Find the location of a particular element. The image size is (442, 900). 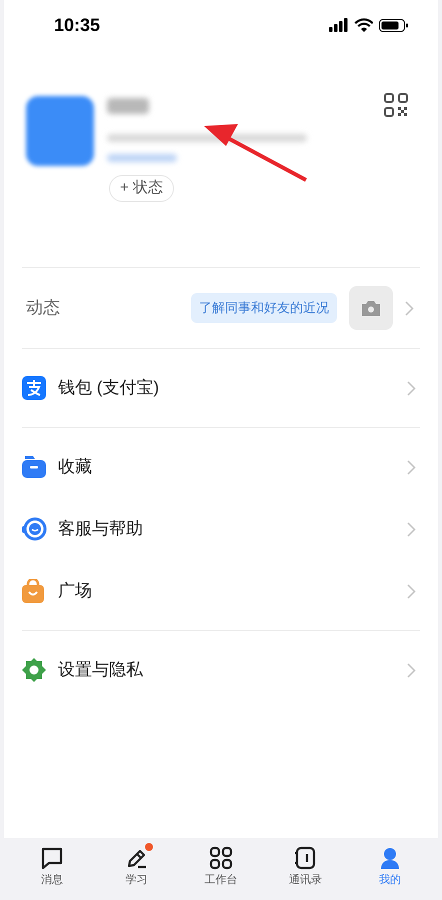

payment-icon is located at coordinates (34, 388).